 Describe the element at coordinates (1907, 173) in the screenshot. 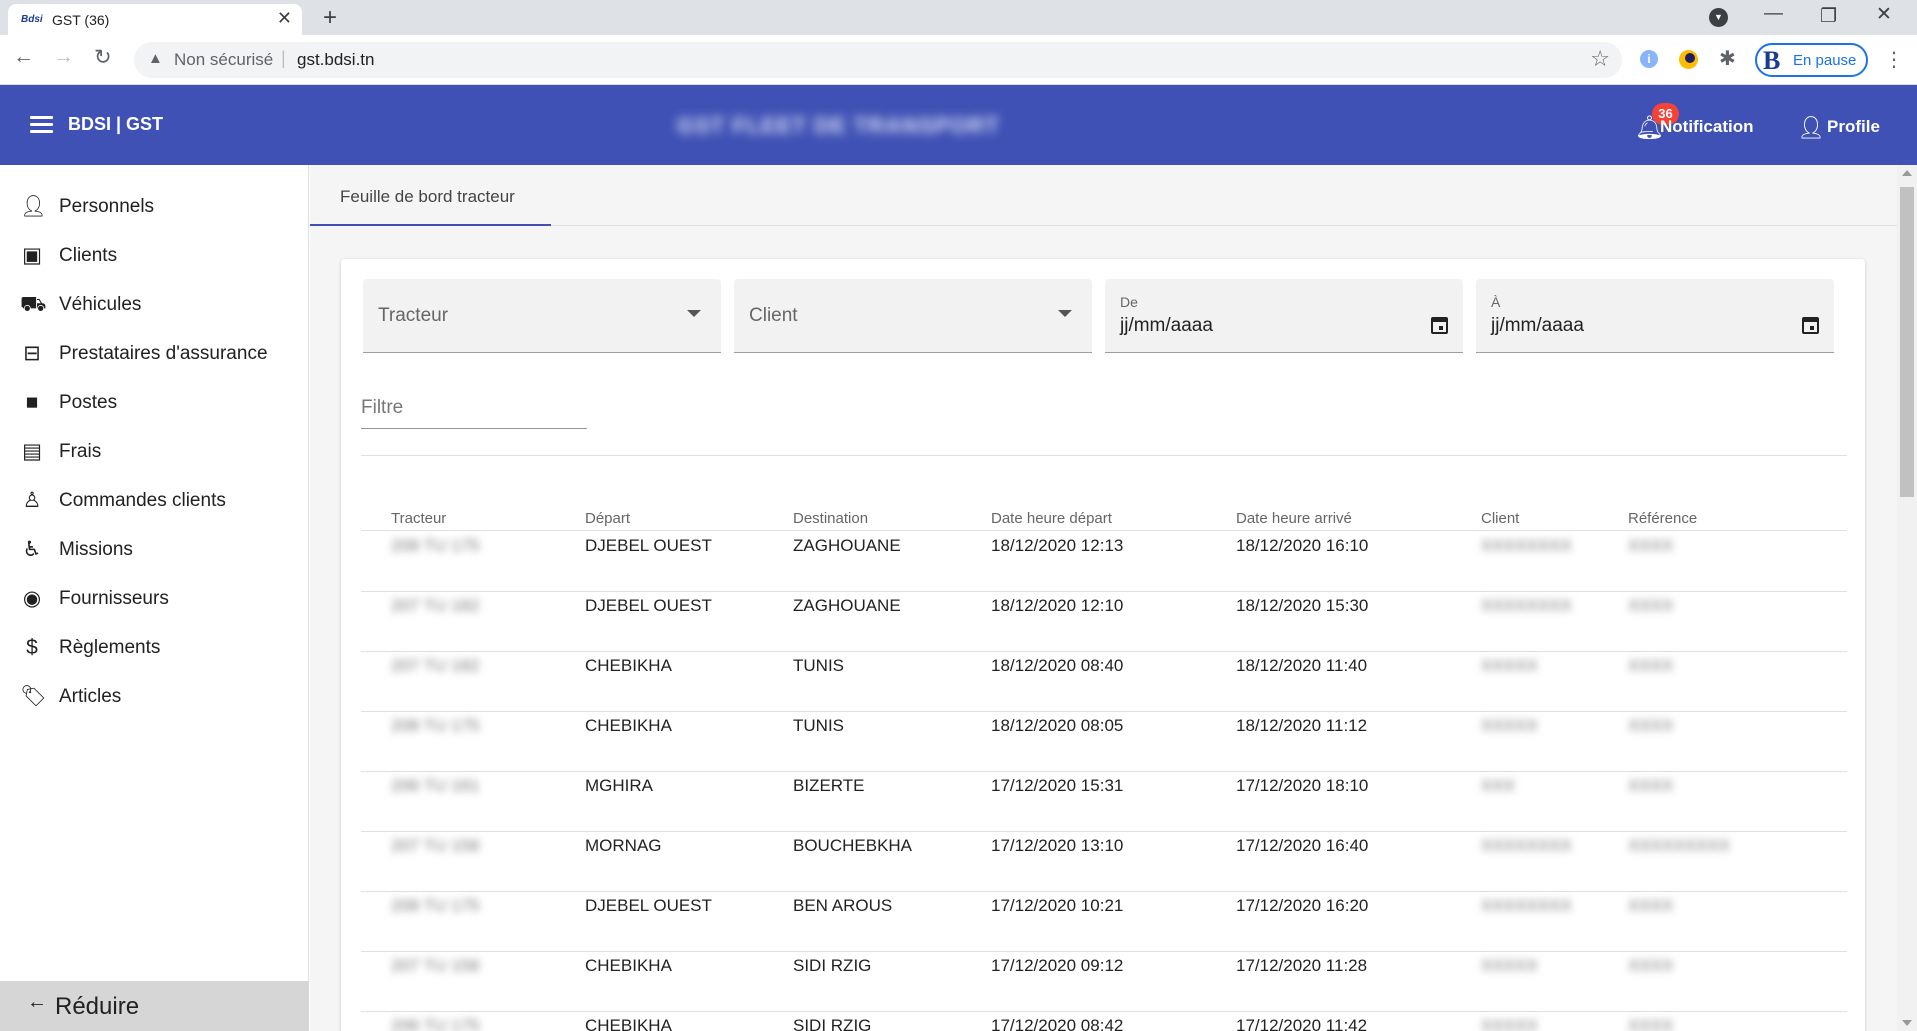

I see `scroll-up-icon` at that location.